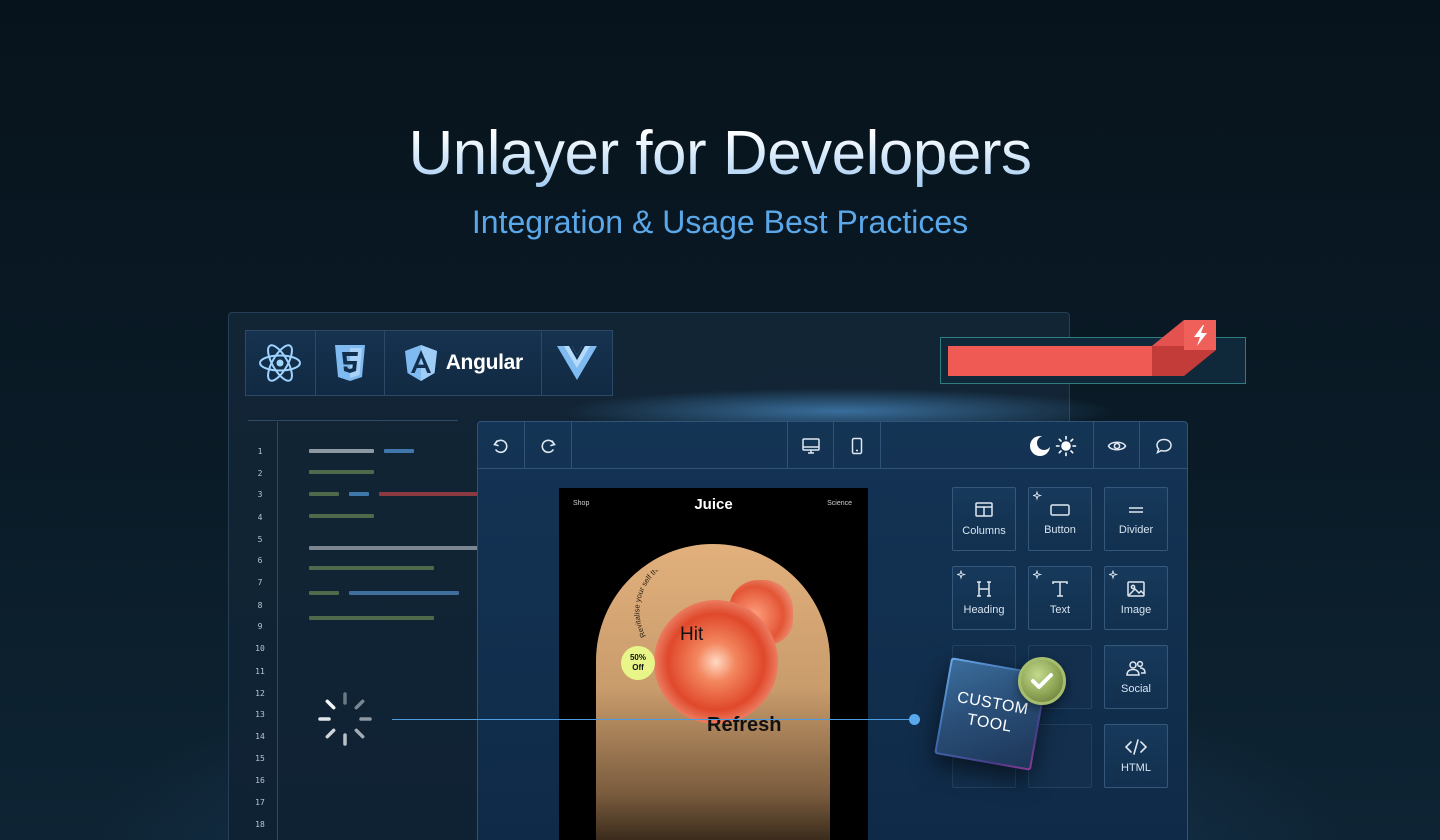 The height and width of the screenshot is (840, 1440). I want to click on line-number: 16, so click(260, 780).